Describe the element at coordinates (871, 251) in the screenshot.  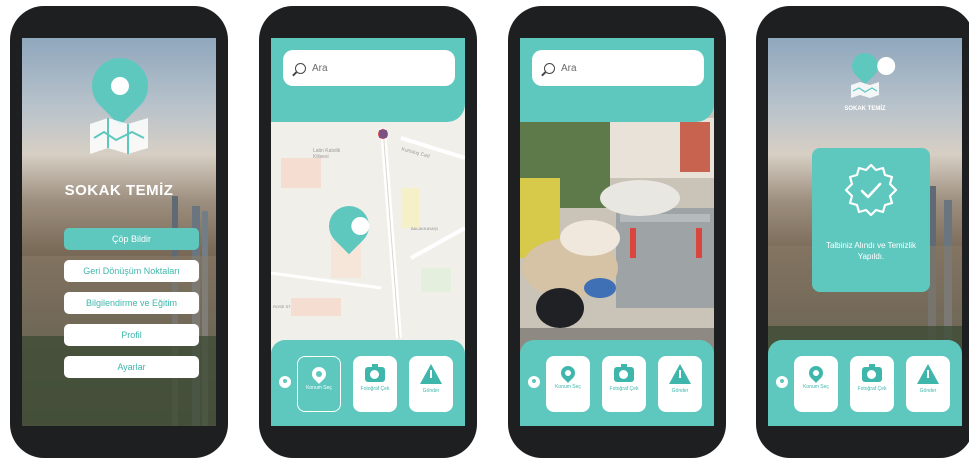
I see `confirmation-message: Talbiniz Alındı ve Temizlik Yapıldı.` at that location.